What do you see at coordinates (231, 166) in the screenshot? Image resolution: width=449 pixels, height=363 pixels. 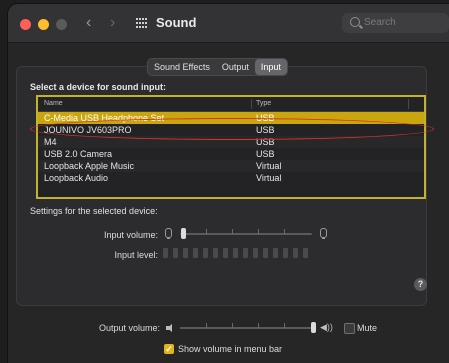 I see `table-row: Loopback Apple Music Virtual` at bounding box center [231, 166].